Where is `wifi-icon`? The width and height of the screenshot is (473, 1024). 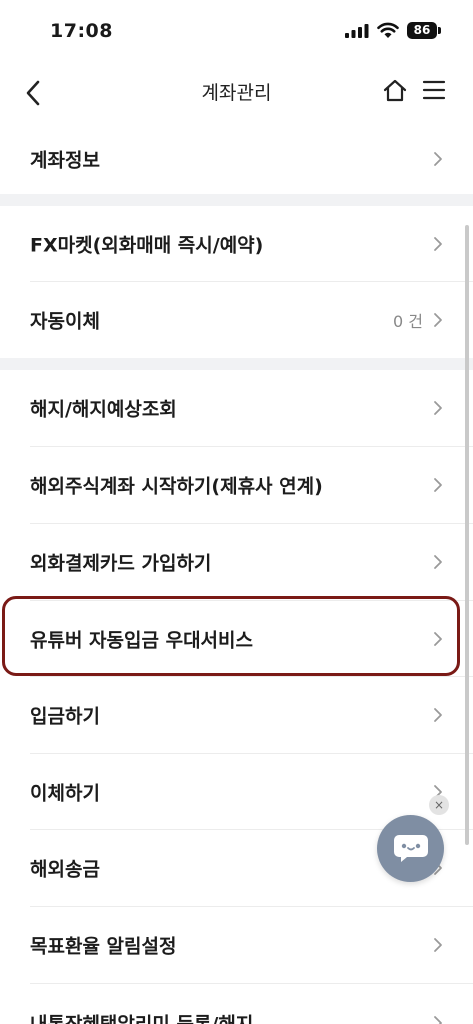
wifi-icon is located at coordinates (388, 30).